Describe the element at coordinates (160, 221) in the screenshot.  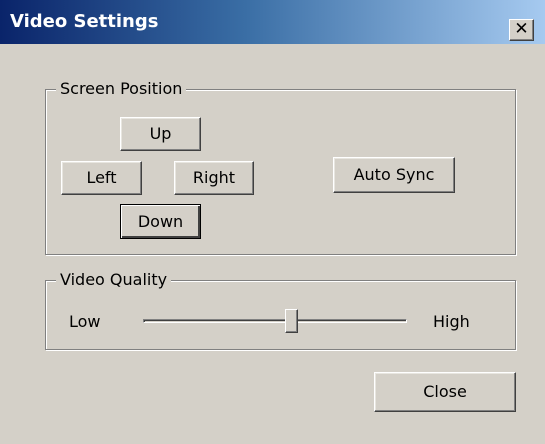
I see `down-button: Down` at that location.